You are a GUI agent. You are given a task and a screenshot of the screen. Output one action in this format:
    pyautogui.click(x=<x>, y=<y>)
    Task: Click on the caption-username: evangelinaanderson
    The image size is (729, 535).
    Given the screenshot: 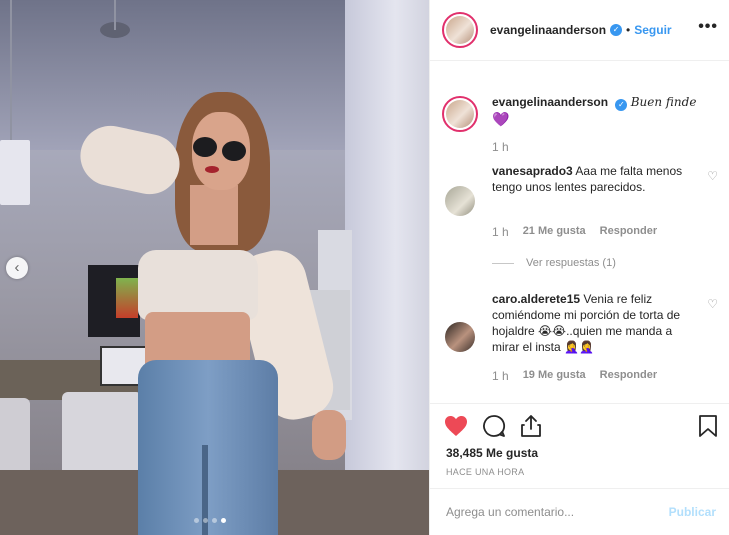 What is the action you would take?
    pyautogui.click(x=550, y=102)
    